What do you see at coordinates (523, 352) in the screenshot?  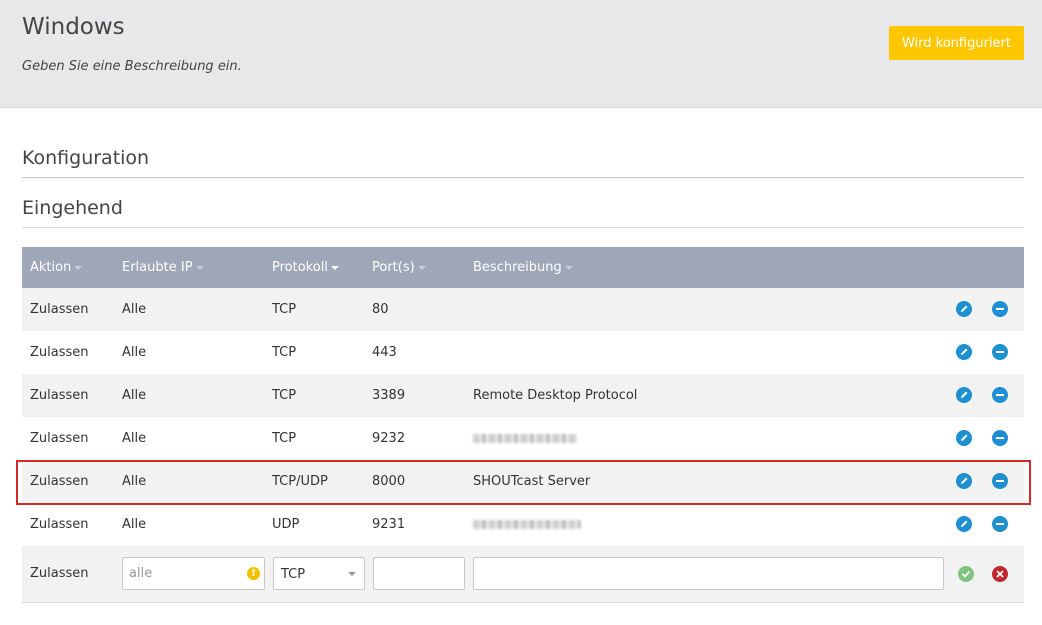 I see `table-row: Zulassen Alle TCP 443` at bounding box center [523, 352].